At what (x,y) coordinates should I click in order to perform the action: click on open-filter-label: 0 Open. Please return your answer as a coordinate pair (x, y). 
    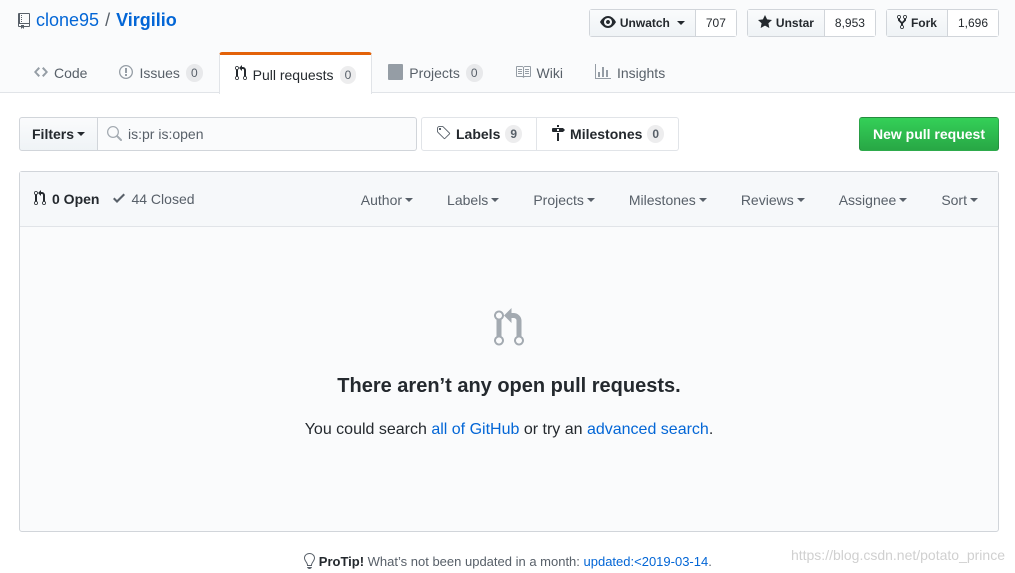
    Looking at the image, I should click on (76, 199).